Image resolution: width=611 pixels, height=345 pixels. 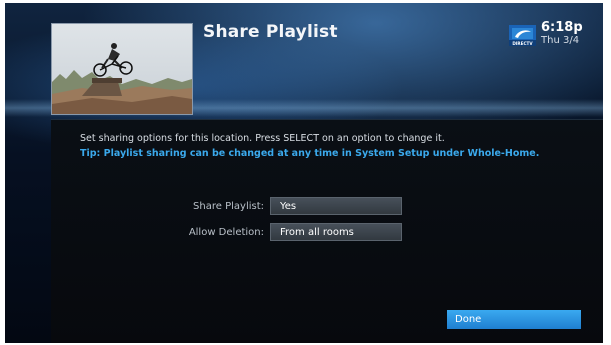 I want to click on logo-text: DIRECTV, so click(x=522, y=43).